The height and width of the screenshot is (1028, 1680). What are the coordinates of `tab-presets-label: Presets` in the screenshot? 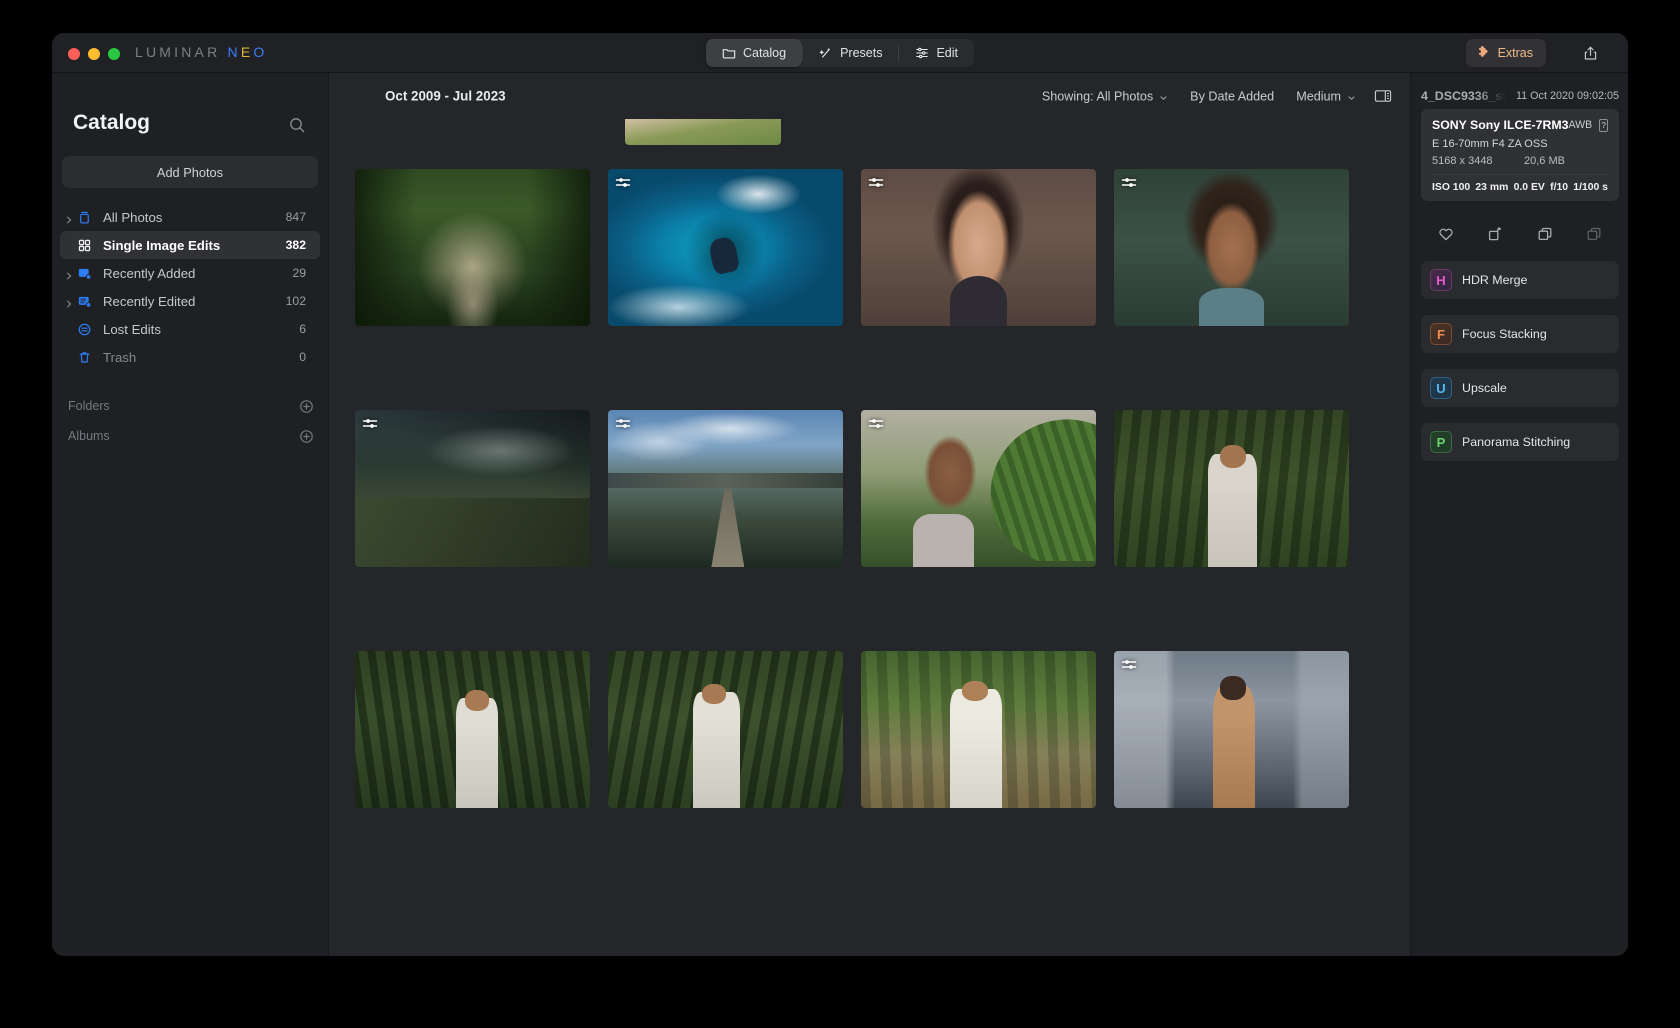 It's located at (861, 53).